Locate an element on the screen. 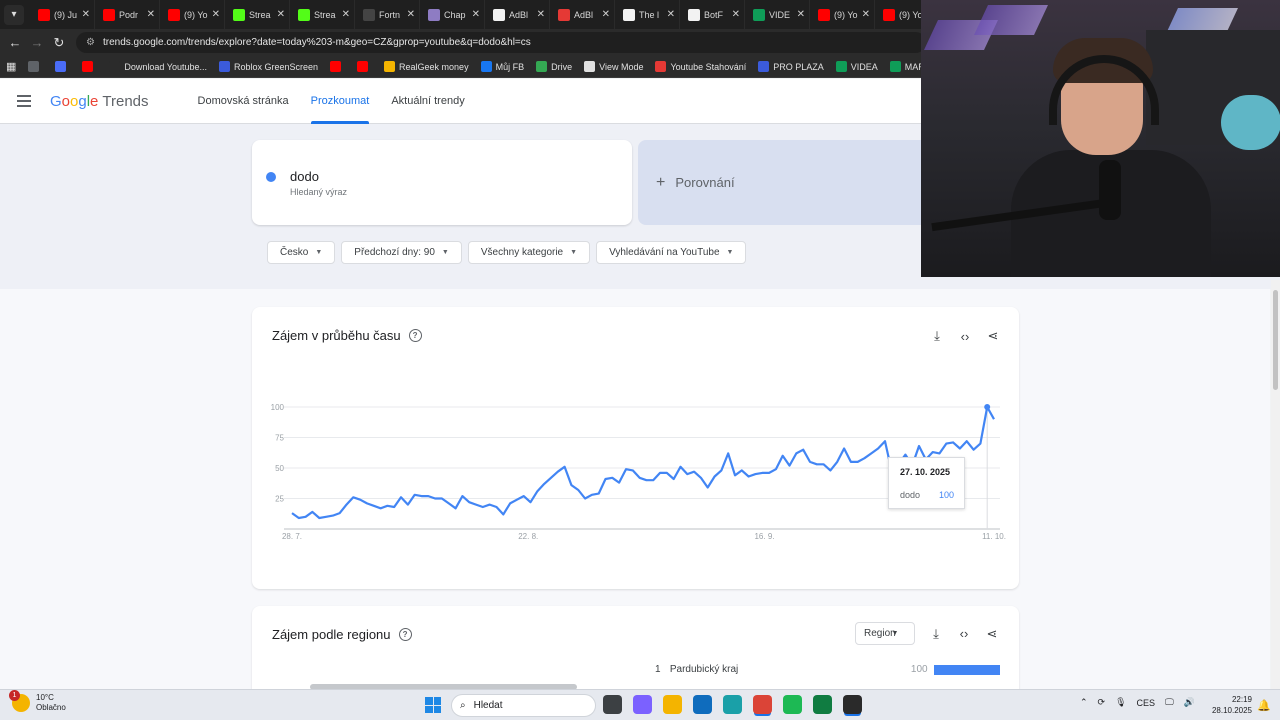  browser-tab: Fortn ✕ is located at coordinates (387, 14).